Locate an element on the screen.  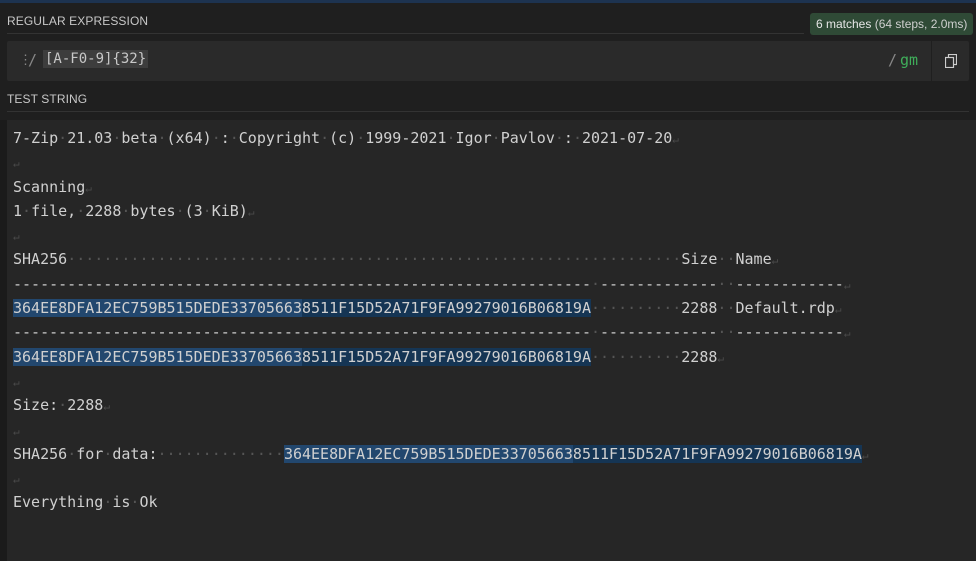
regex-input-box: ⋮ / [A-F0-9]{32} / gm is located at coordinates (488, 61).